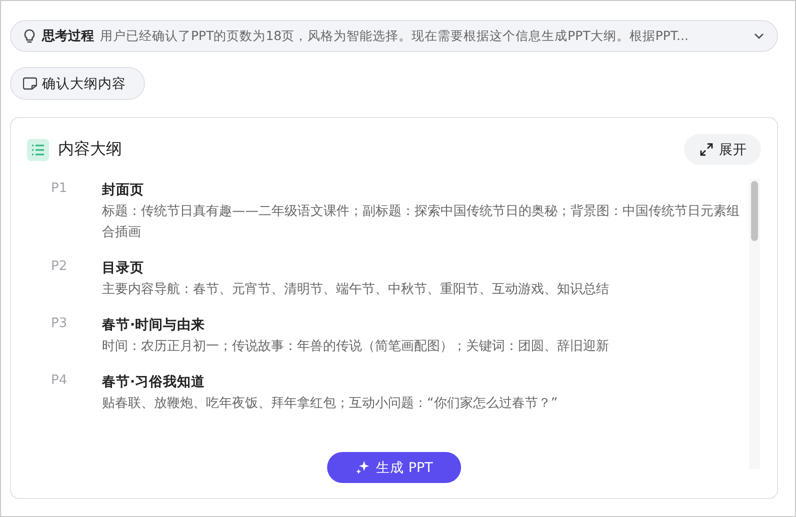 The image size is (796, 517). I want to click on slide-description: 时间：农历正月初一；传说故事：年兽的传说（简笔画配图）；关键词：团圆、辞旧迎新, so click(356, 347).